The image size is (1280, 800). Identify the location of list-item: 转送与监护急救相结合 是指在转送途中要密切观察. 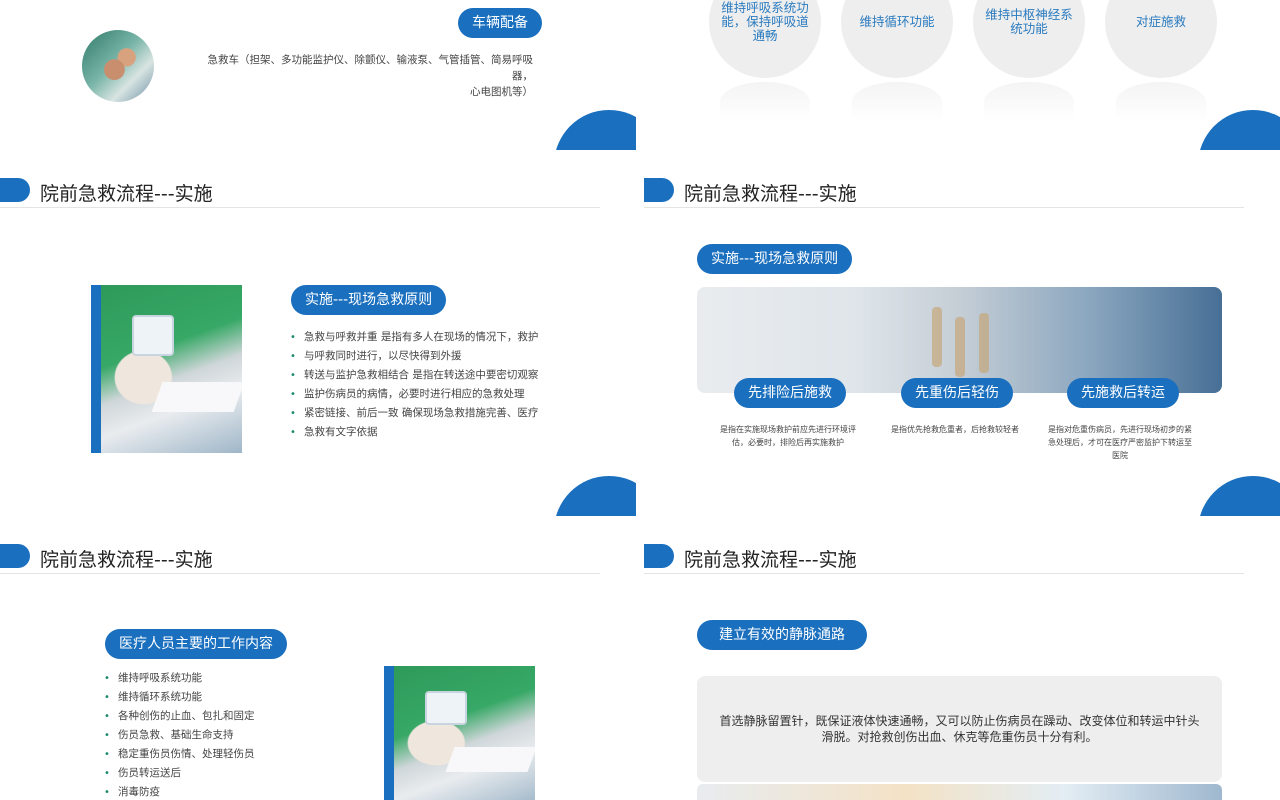
(425, 375).